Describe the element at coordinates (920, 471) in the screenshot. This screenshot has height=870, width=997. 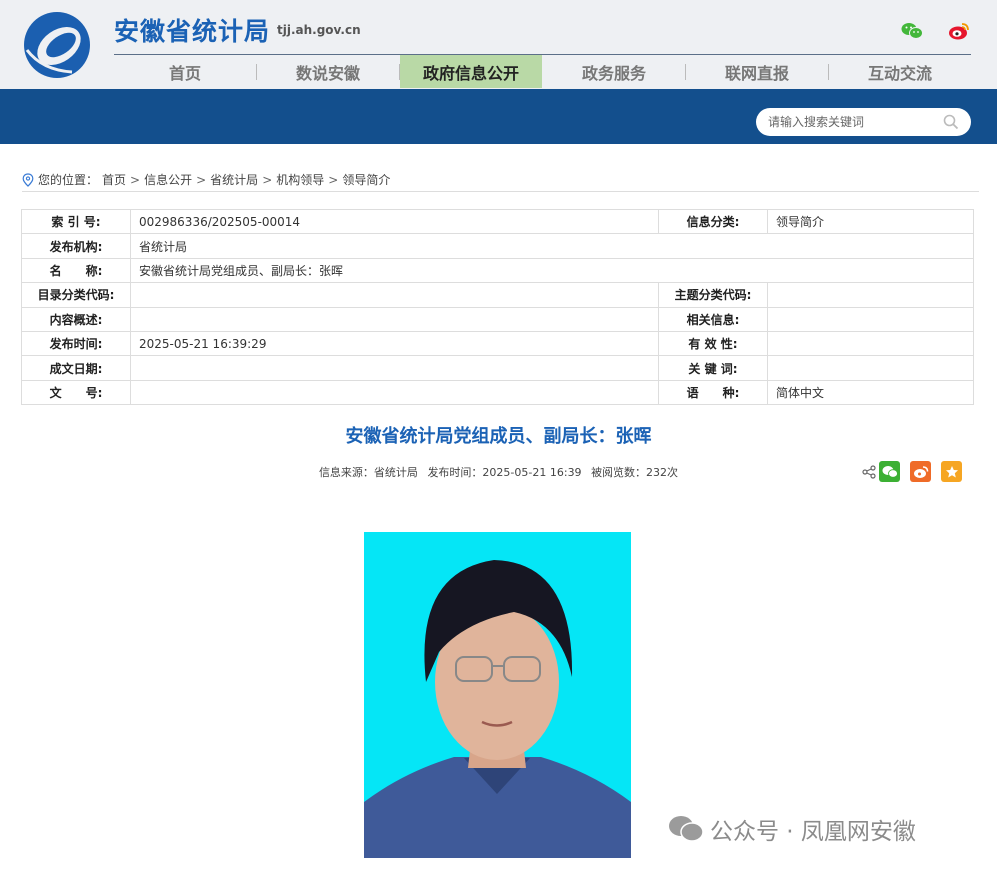
I see `share-weibo-icon` at that location.